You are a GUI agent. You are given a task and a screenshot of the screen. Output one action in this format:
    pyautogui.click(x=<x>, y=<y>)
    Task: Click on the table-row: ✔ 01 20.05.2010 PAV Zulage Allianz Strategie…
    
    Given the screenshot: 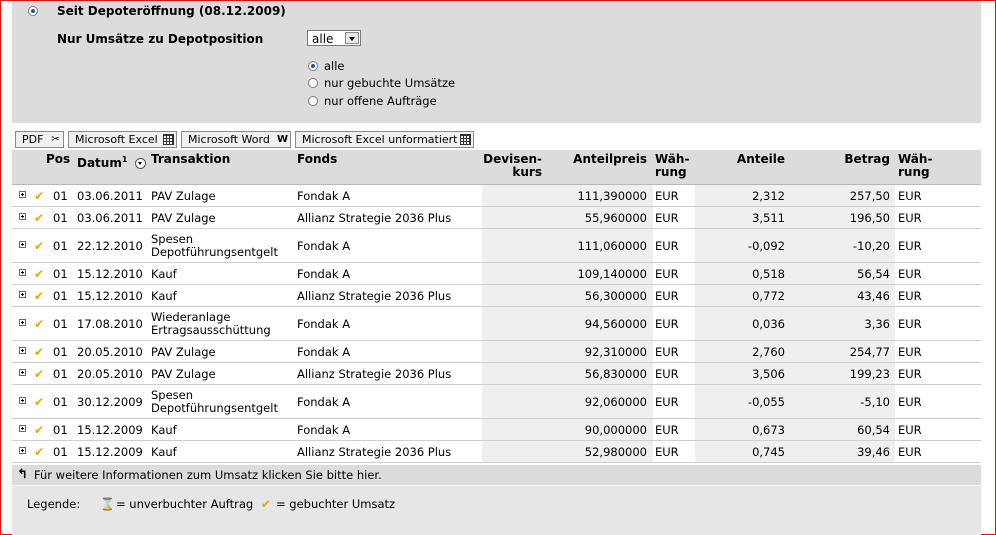 What is the action you would take?
    pyautogui.click(x=496, y=374)
    